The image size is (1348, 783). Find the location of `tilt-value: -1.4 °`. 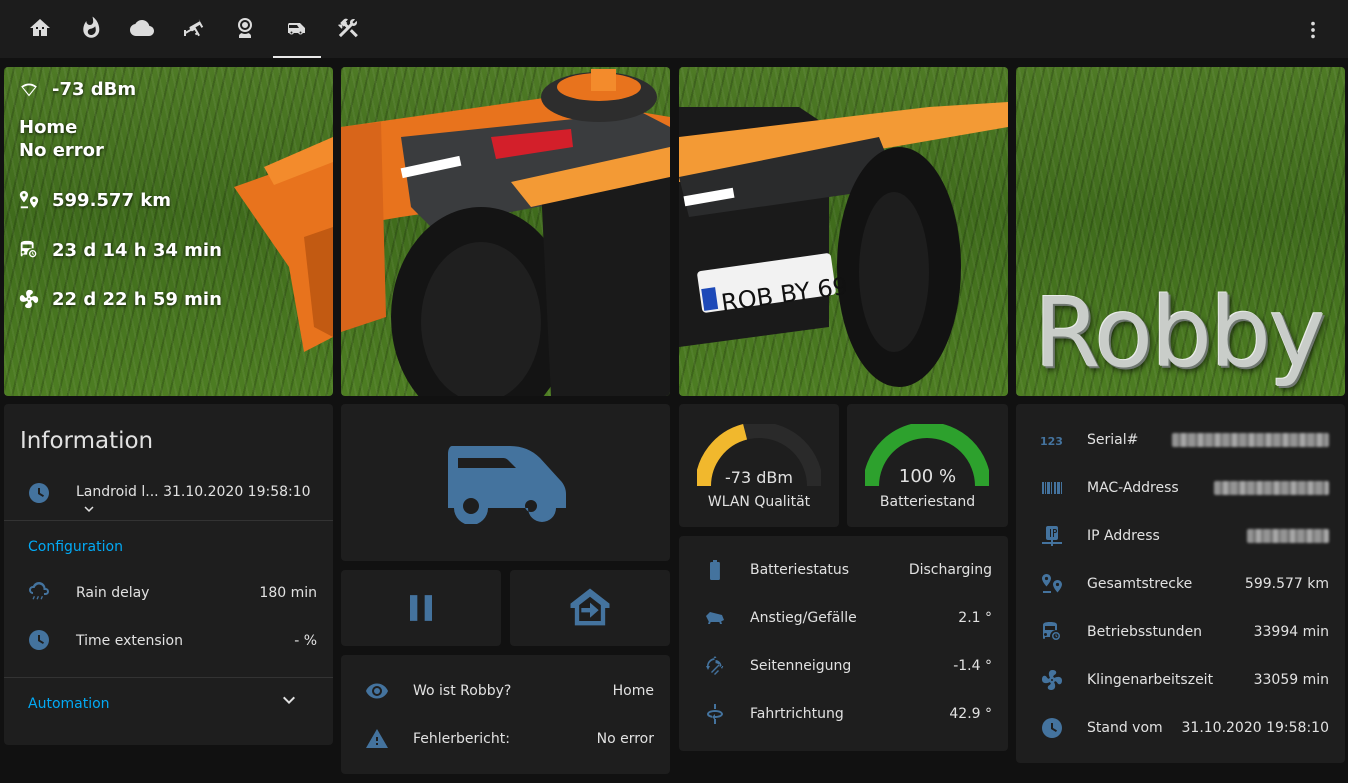

tilt-value: -1.4 ° is located at coordinates (972, 666).